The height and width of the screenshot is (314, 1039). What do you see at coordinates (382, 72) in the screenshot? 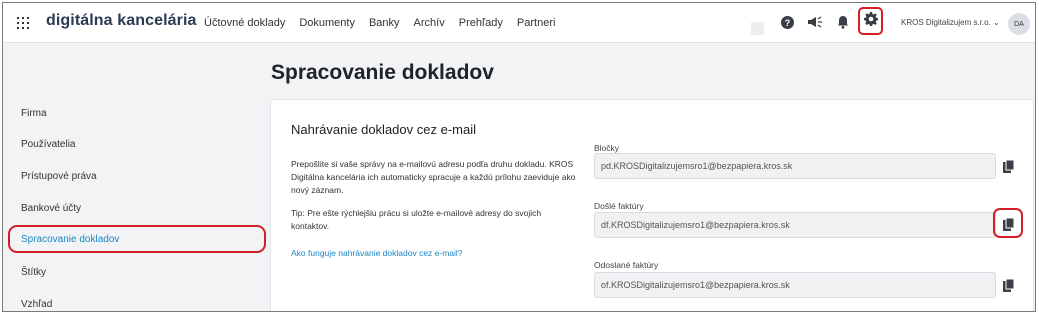
I see `page-title: Spracovanie dokladov` at bounding box center [382, 72].